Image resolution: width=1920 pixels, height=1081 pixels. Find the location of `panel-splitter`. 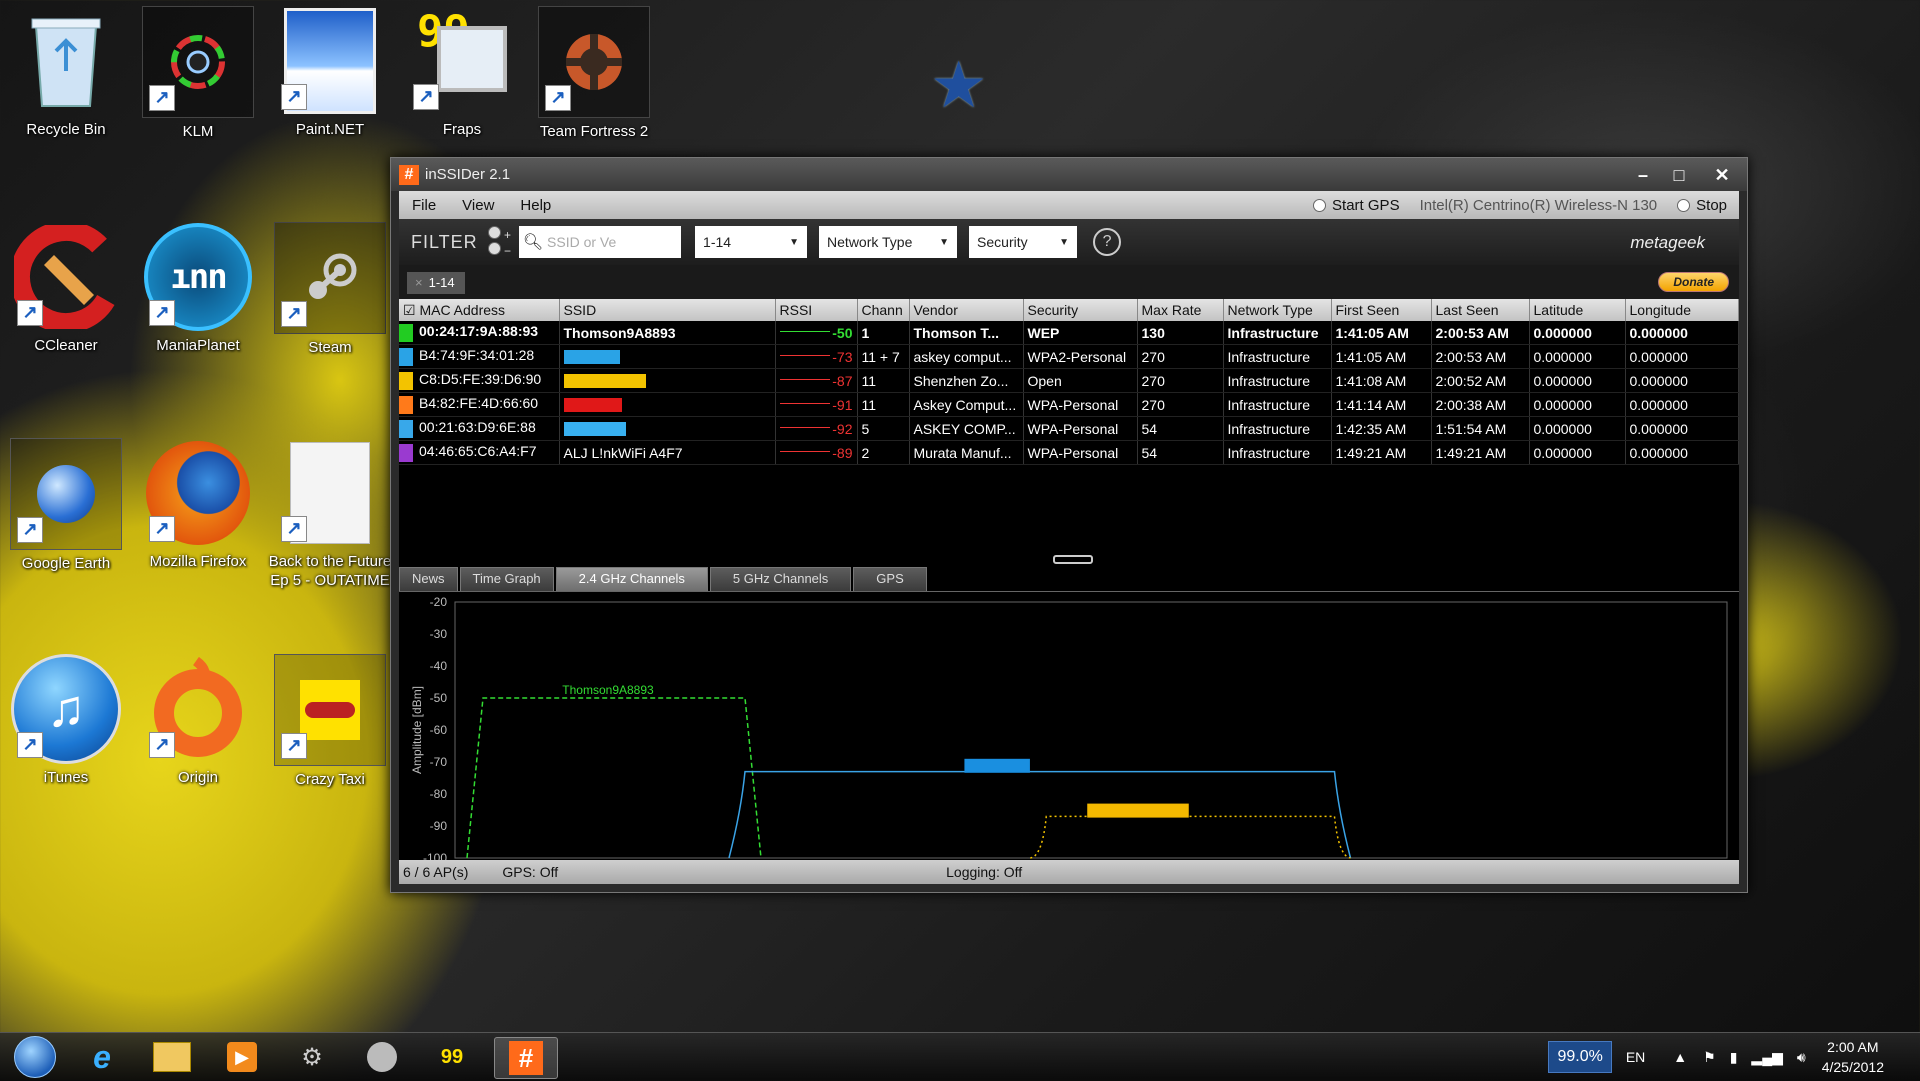

panel-splitter is located at coordinates (1073, 559).